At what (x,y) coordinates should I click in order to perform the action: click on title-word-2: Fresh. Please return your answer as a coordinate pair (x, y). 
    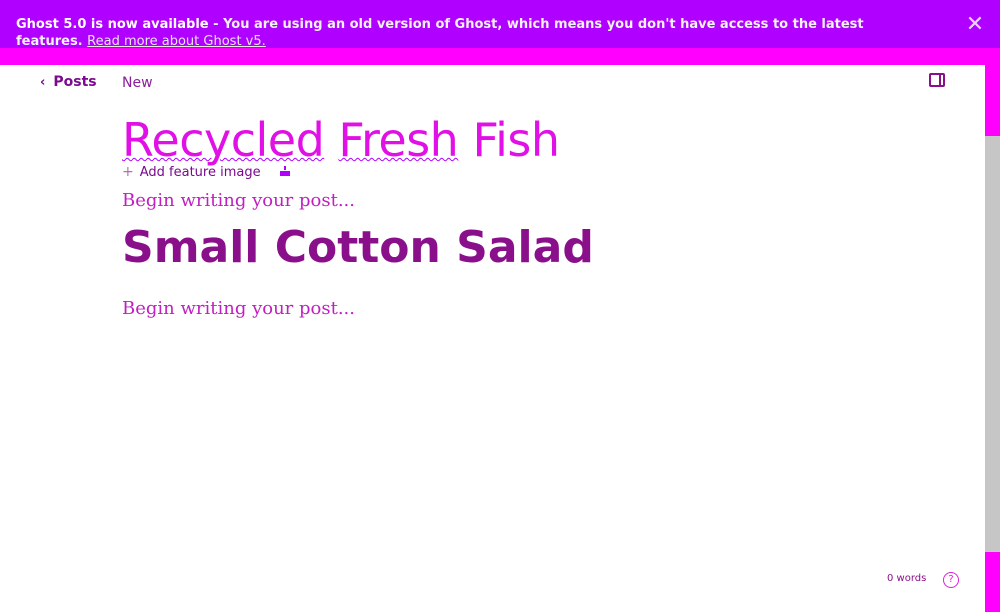
    Looking at the image, I should click on (398, 140).